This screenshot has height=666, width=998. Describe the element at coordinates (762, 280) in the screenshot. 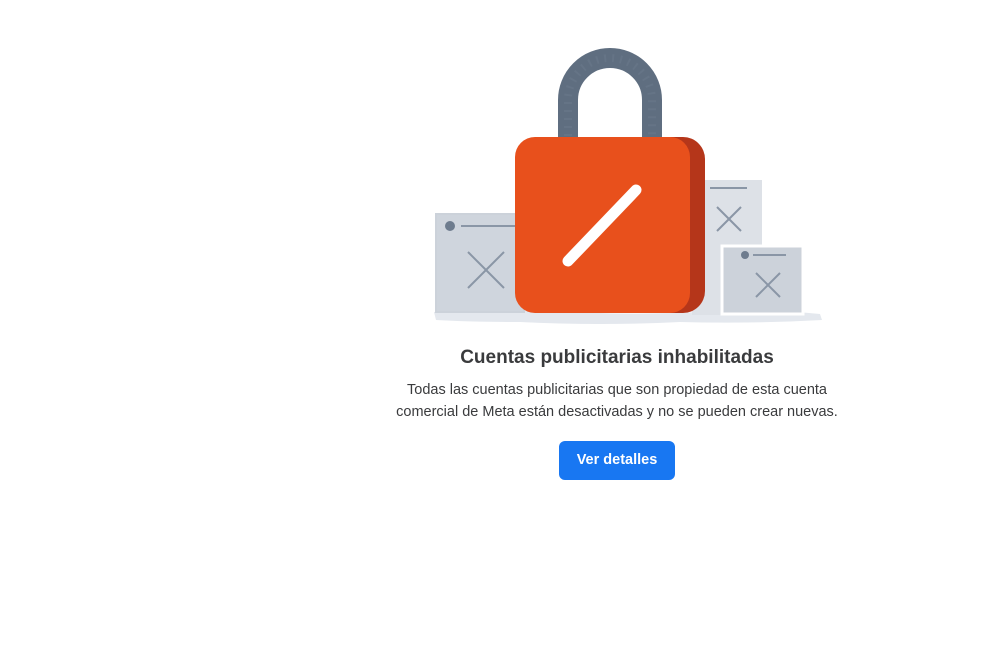

I see `front-right-card-icon` at that location.